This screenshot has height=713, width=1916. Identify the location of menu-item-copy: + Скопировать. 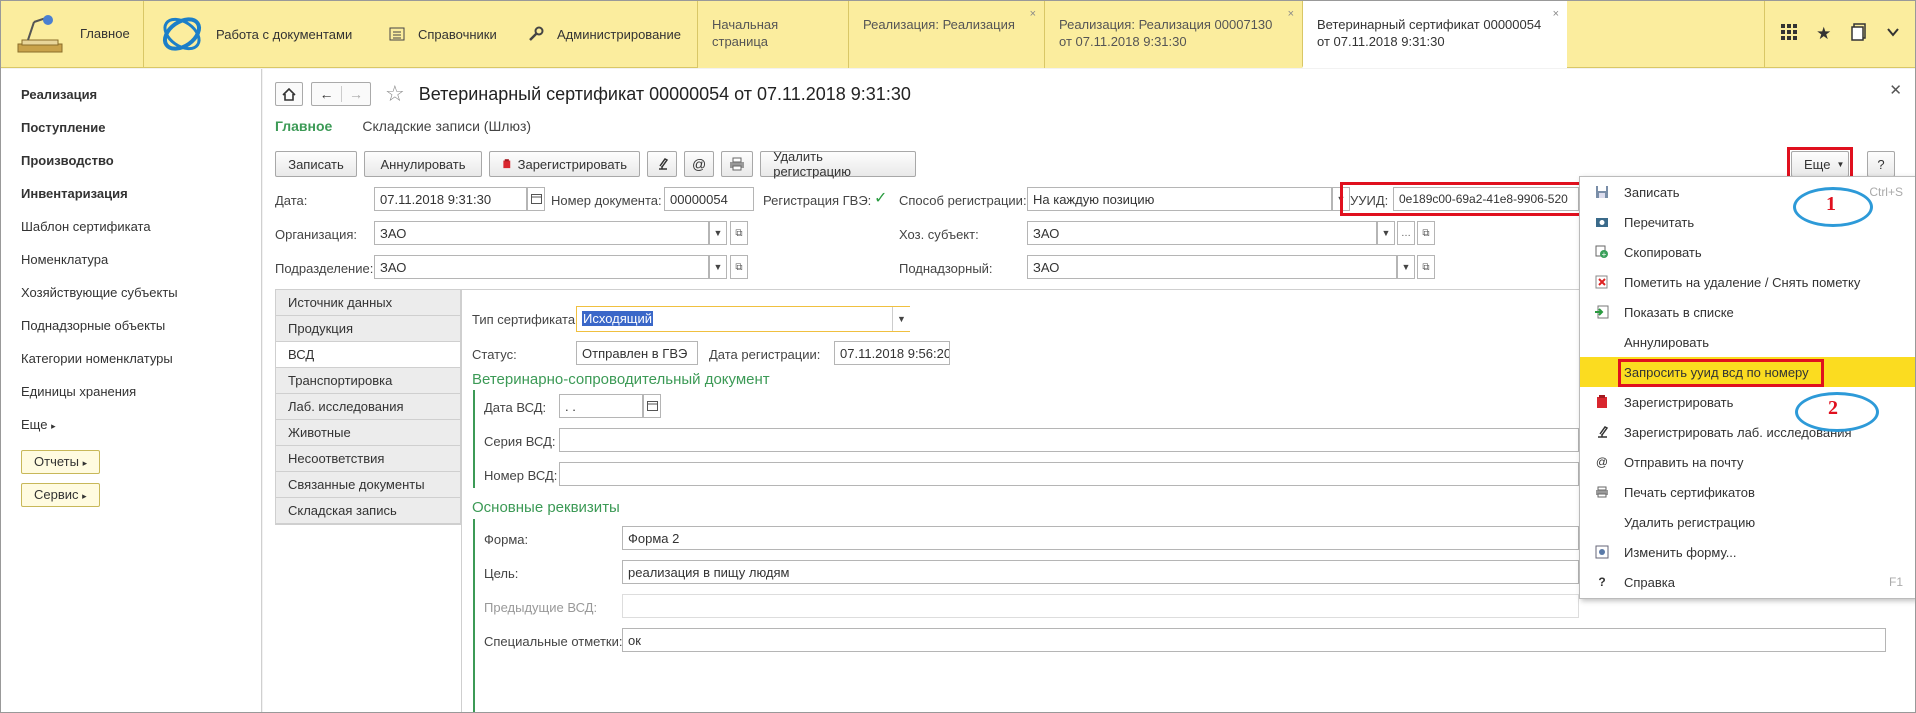
(1748, 252).